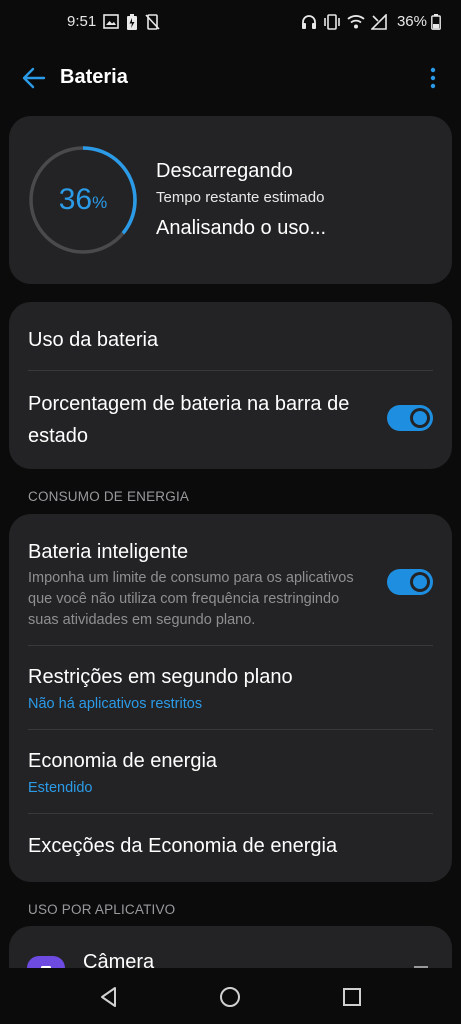  What do you see at coordinates (93, 340) in the screenshot?
I see `battery-usage-label: Uso da bateria` at bounding box center [93, 340].